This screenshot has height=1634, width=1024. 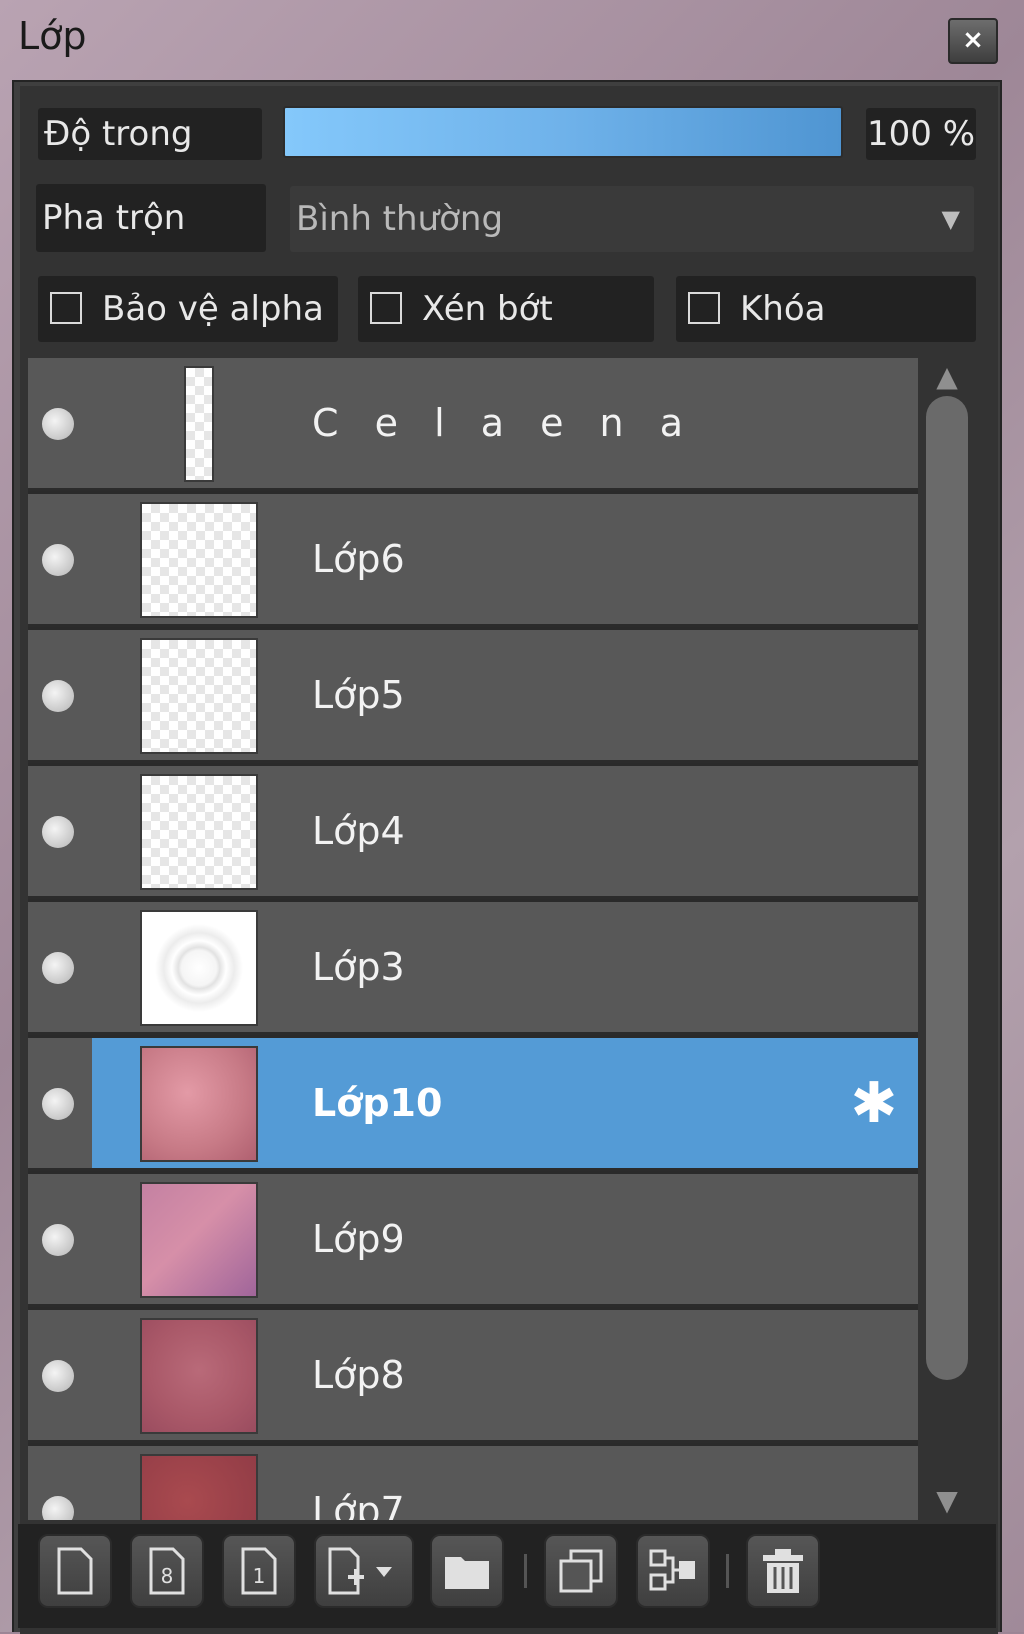 I want to click on merge-layer-button, so click(x=673, y=1571).